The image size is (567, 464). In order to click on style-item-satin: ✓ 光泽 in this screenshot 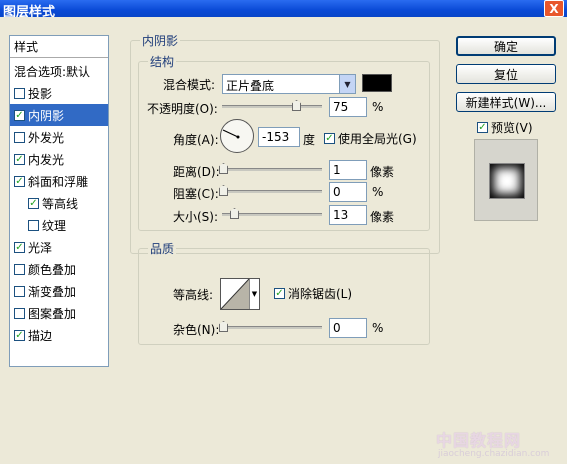, I will do `click(59, 247)`.